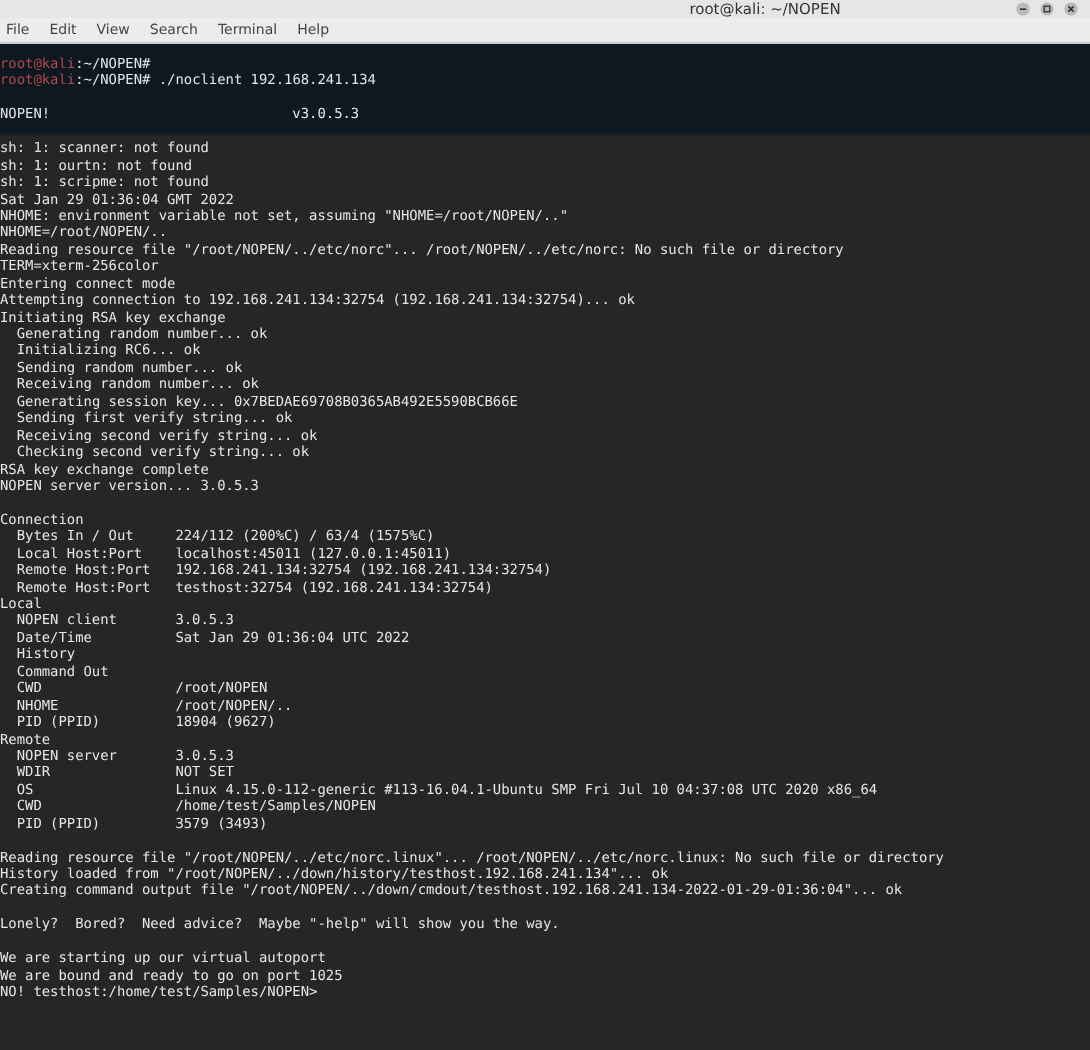 This screenshot has height=1050, width=1090. I want to click on maximize-icon, so click(1047, 9).